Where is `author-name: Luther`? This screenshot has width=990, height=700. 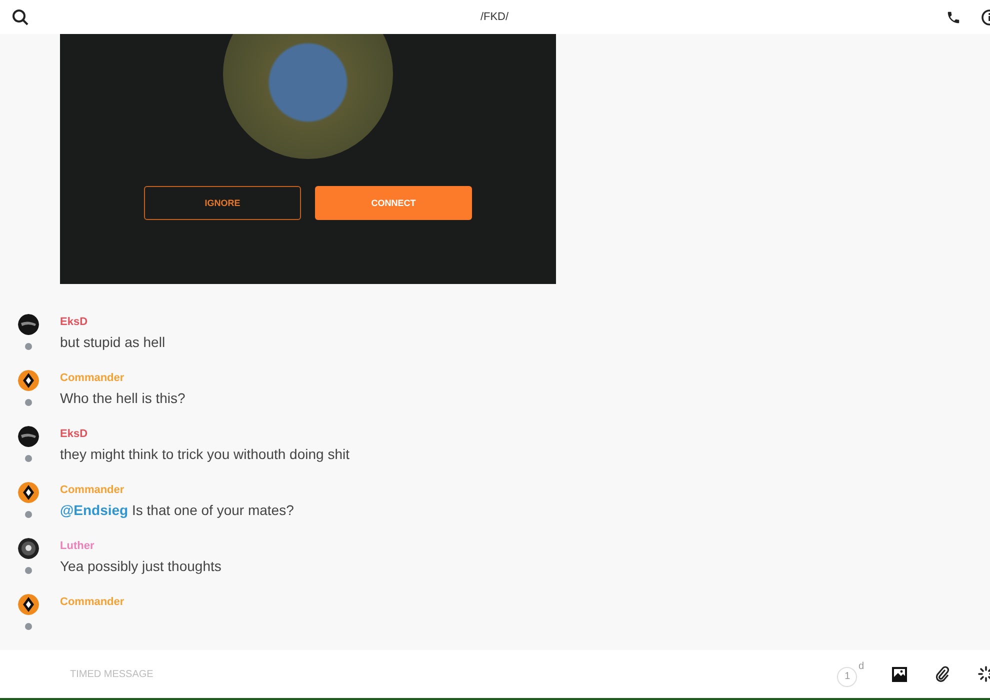 author-name: Luther is located at coordinates (78, 546).